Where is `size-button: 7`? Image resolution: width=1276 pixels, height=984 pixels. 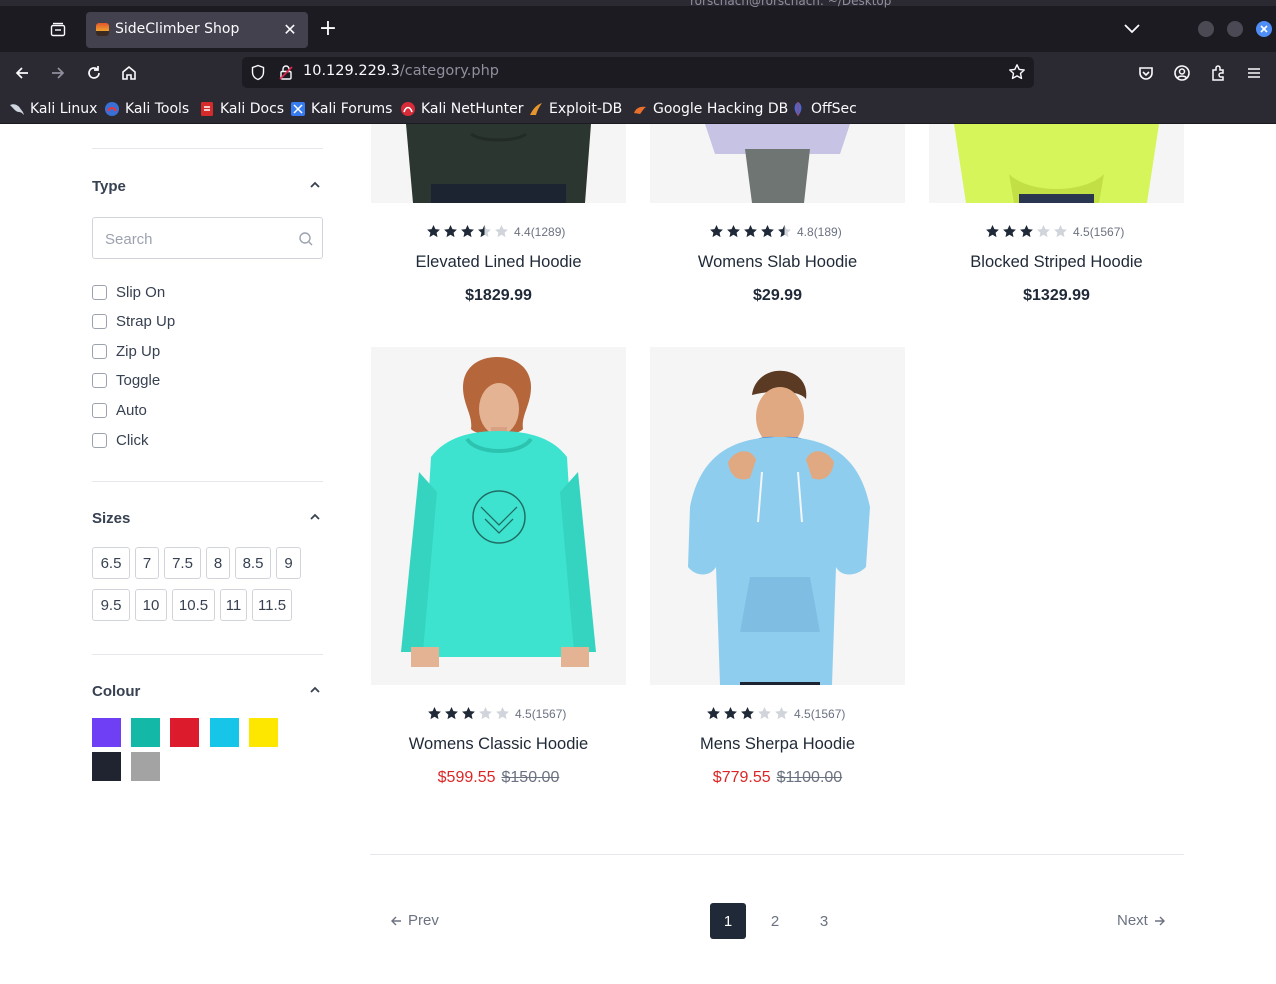
size-button: 7 is located at coordinates (147, 563).